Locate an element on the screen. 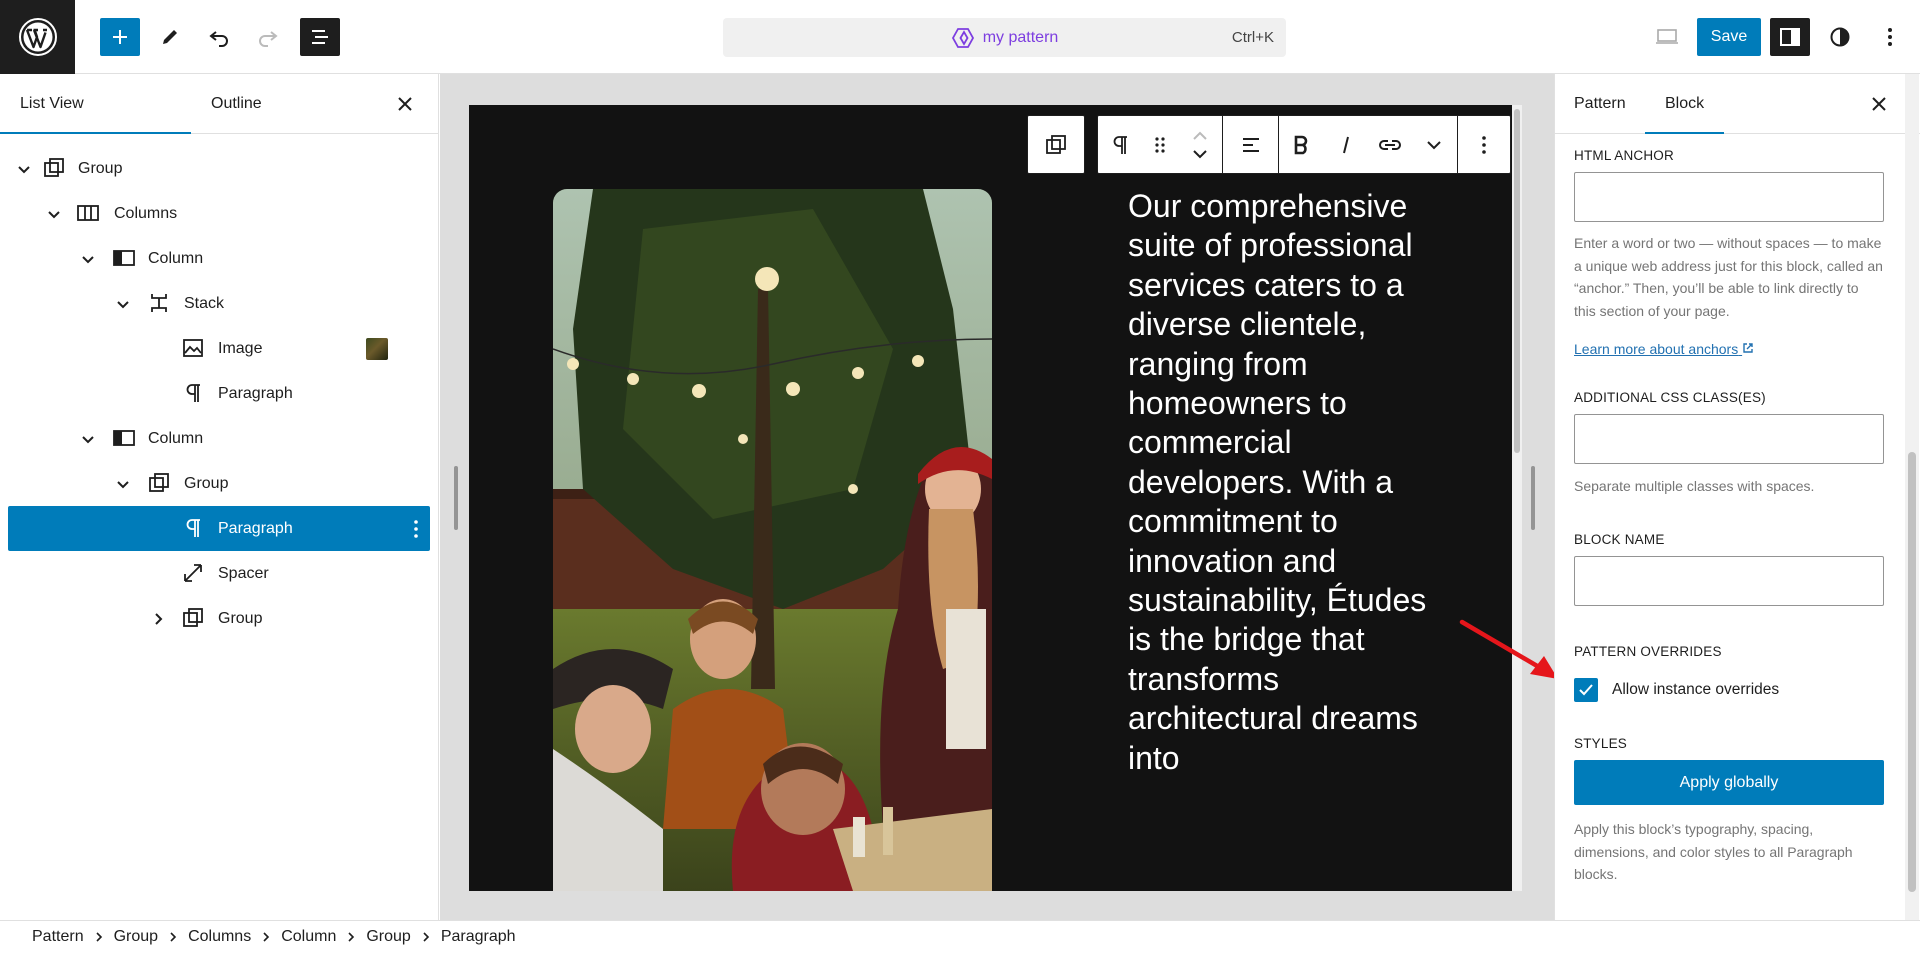  block-parent-selector is located at coordinates (1056, 144).